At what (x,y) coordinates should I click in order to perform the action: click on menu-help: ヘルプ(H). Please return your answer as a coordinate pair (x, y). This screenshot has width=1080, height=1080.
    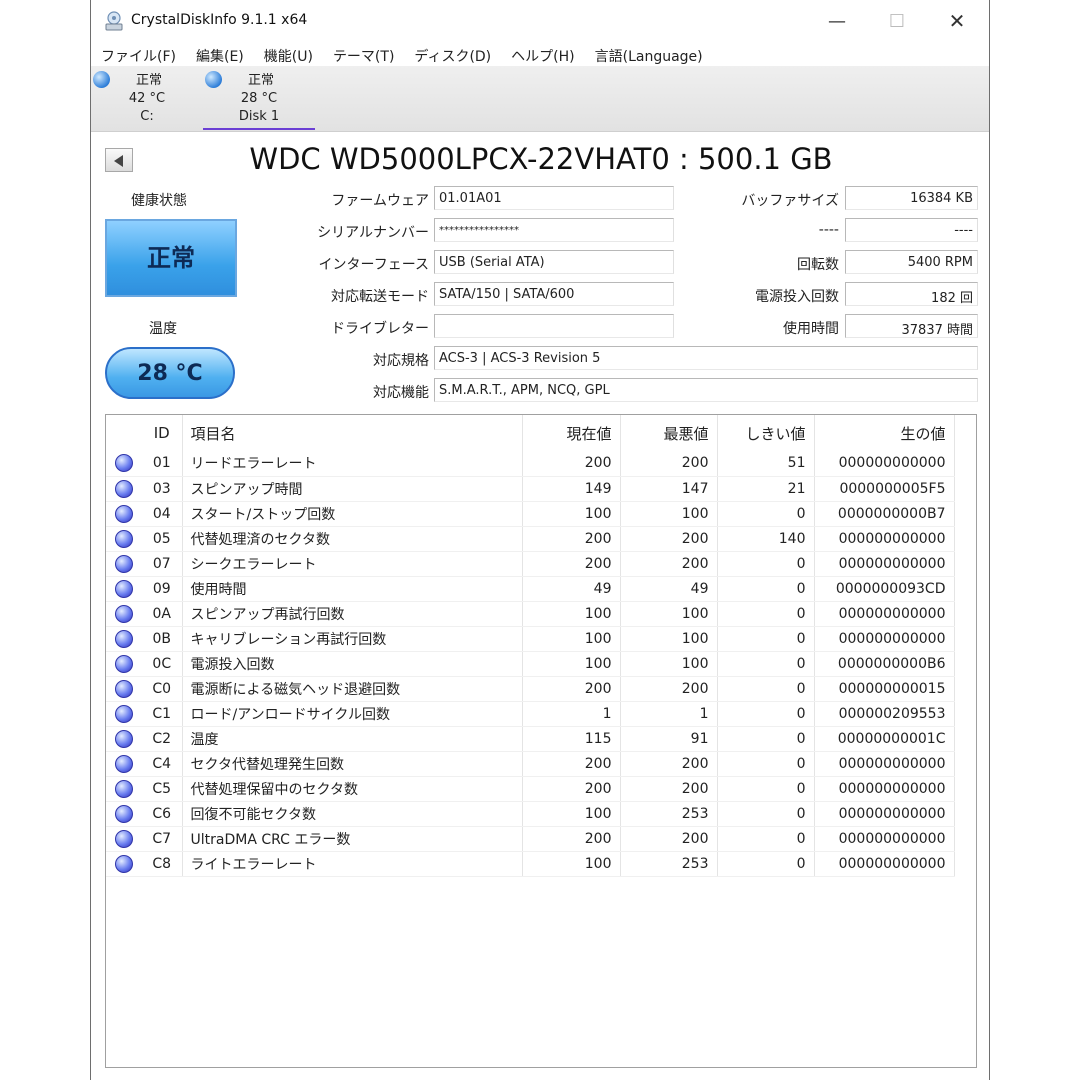
    Looking at the image, I should click on (542, 54).